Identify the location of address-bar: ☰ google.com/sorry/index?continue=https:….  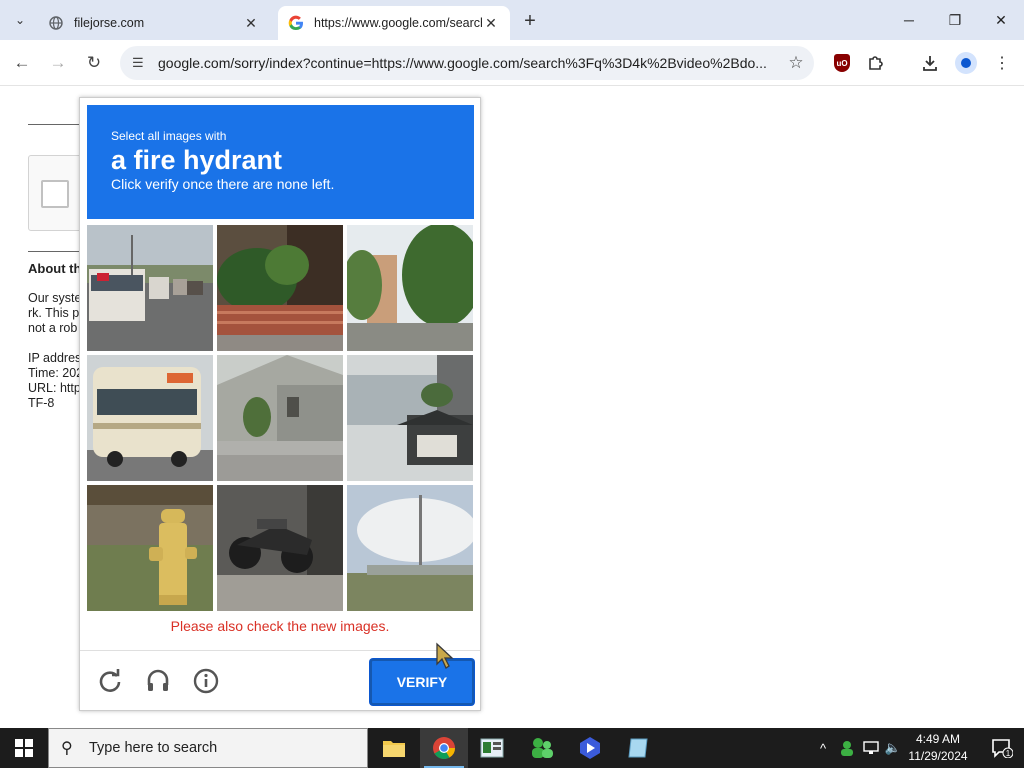
(467, 63).